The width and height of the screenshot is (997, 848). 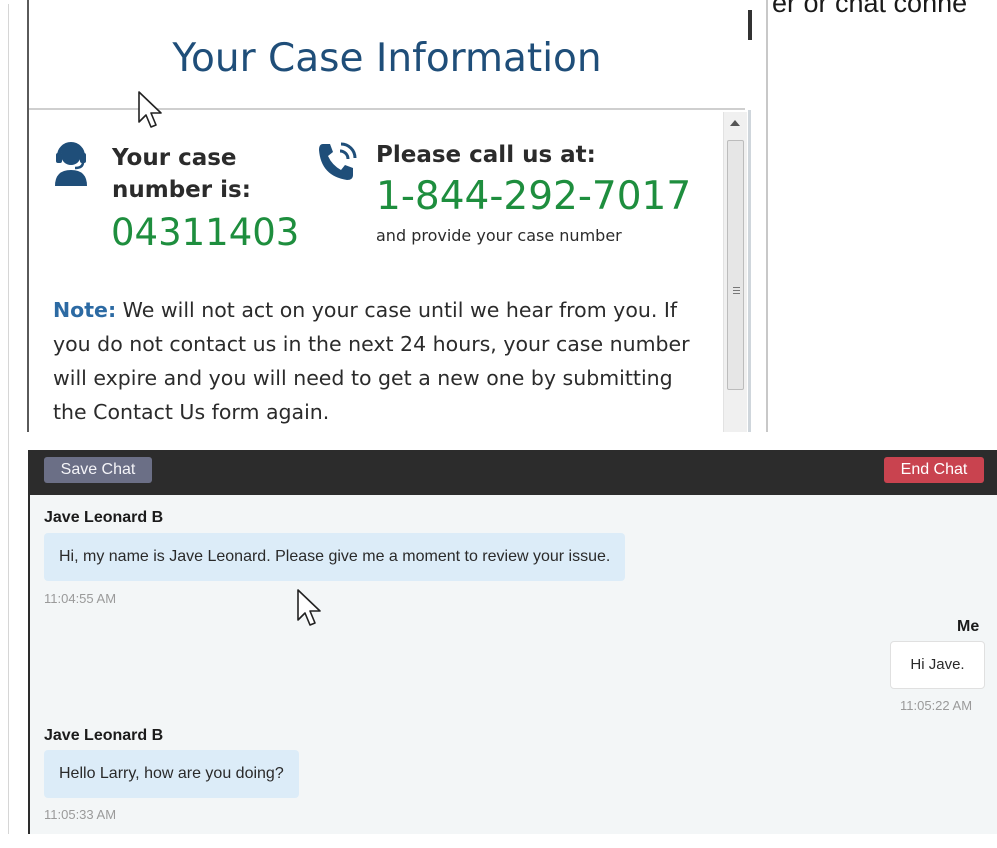 What do you see at coordinates (735, 265) in the screenshot?
I see `scrollbar-thumb` at bounding box center [735, 265].